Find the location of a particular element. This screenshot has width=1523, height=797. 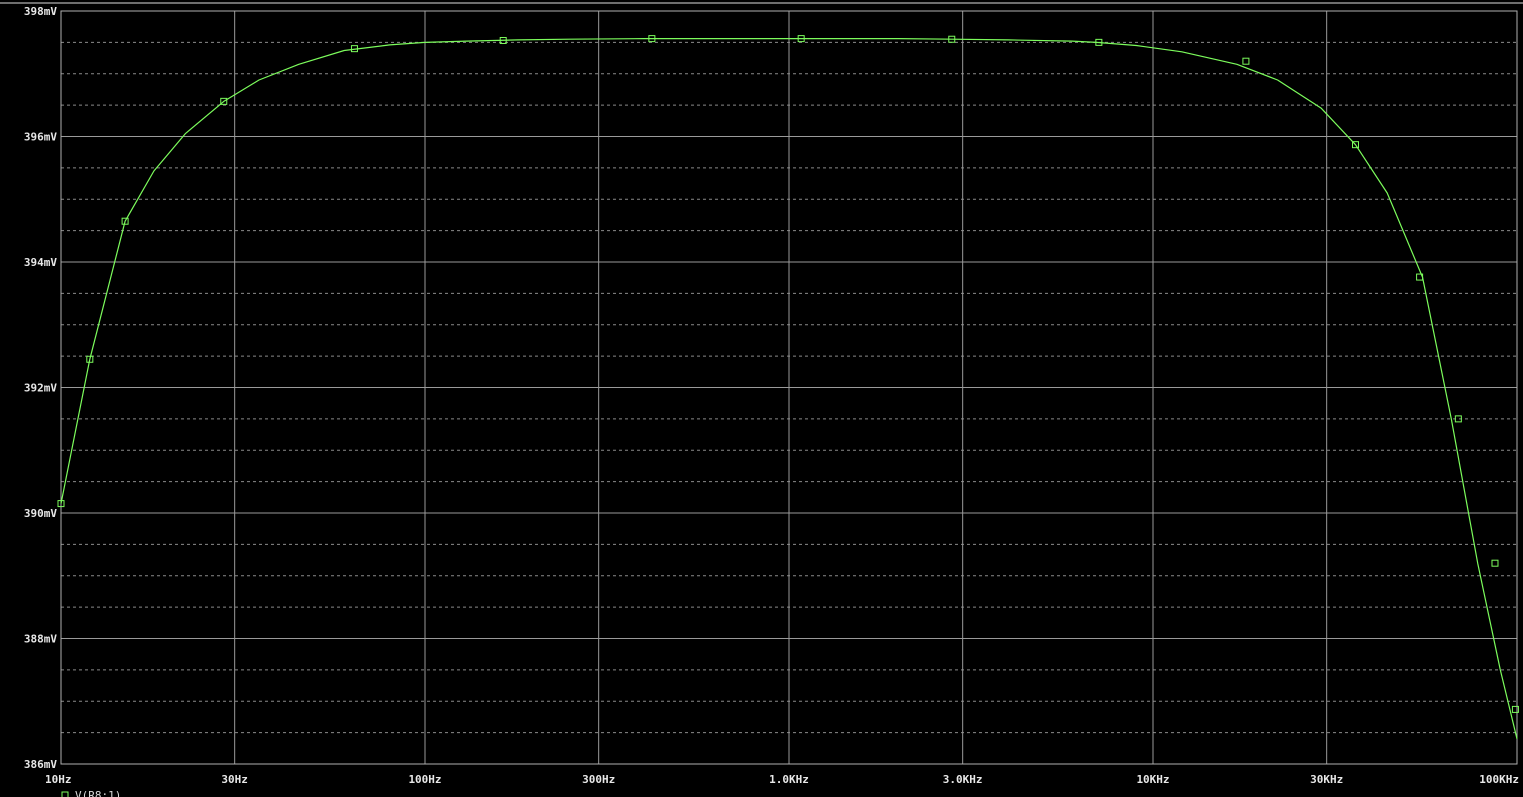

legend: V(R8:1) is located at coordinates (91, 793).